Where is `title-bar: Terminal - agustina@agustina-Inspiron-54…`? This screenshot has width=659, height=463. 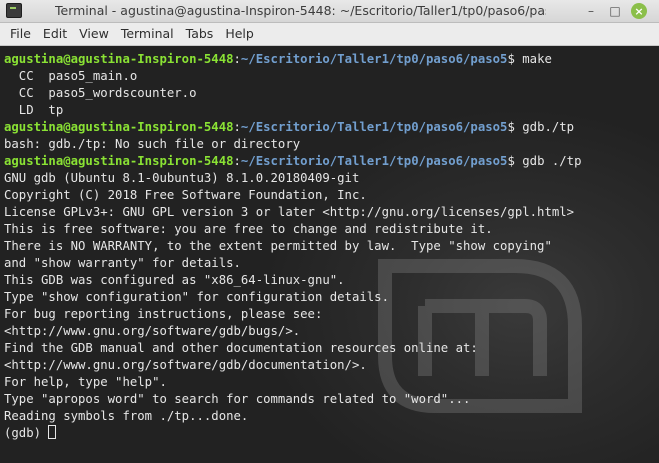
title-bar: Terminal - agustina@agustina-Inspiron-54… is located at coordinates (329, 11).